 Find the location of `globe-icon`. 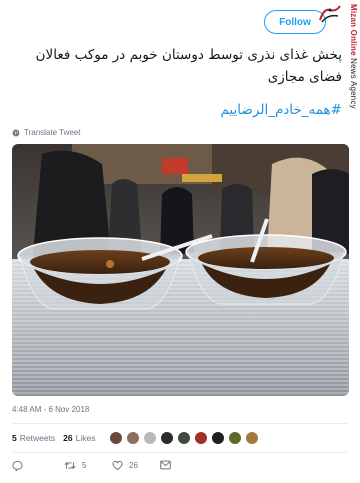

globe-icon is located at coordinates (16, 132).